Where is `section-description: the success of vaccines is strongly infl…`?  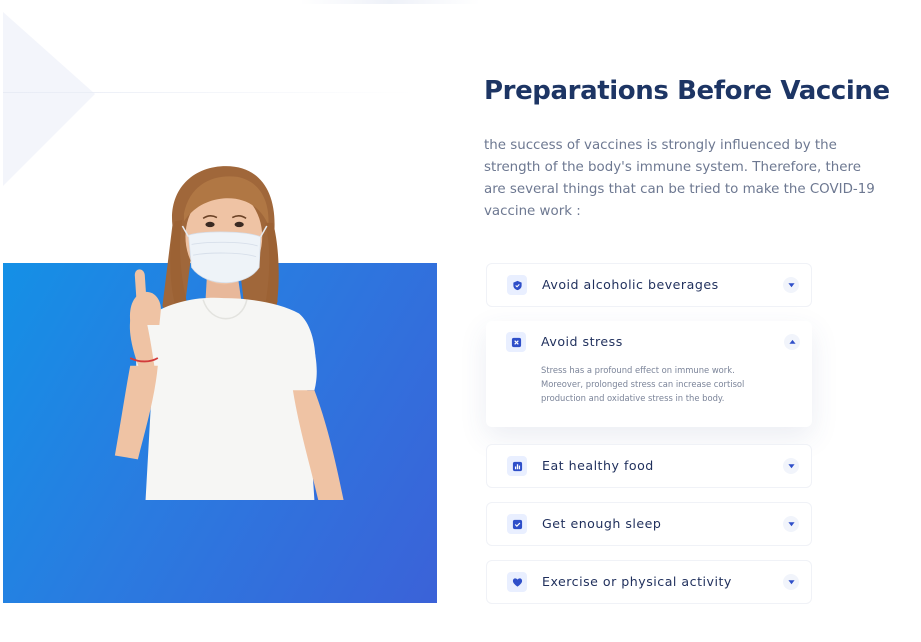 section-description: the success of vaccines is strongly infl… is located at coordinates (679, 178).